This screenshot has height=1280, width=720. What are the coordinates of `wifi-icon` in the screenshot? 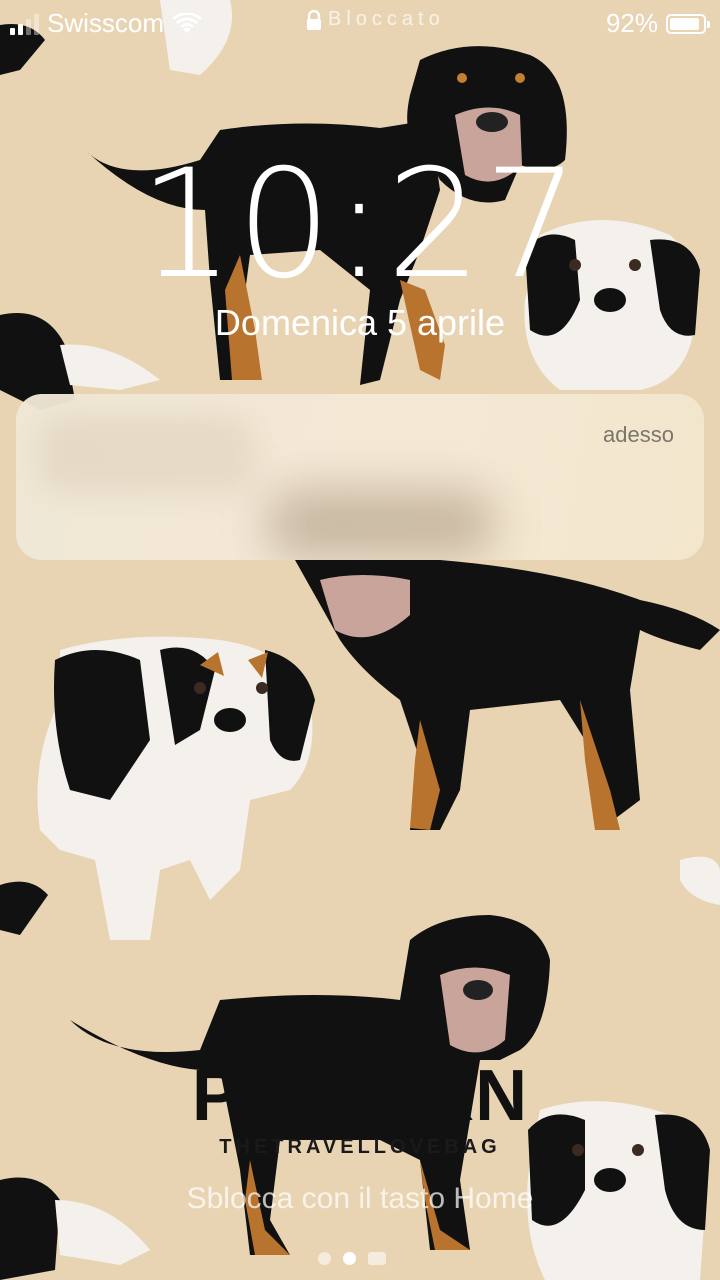 It's located at (187, 22).